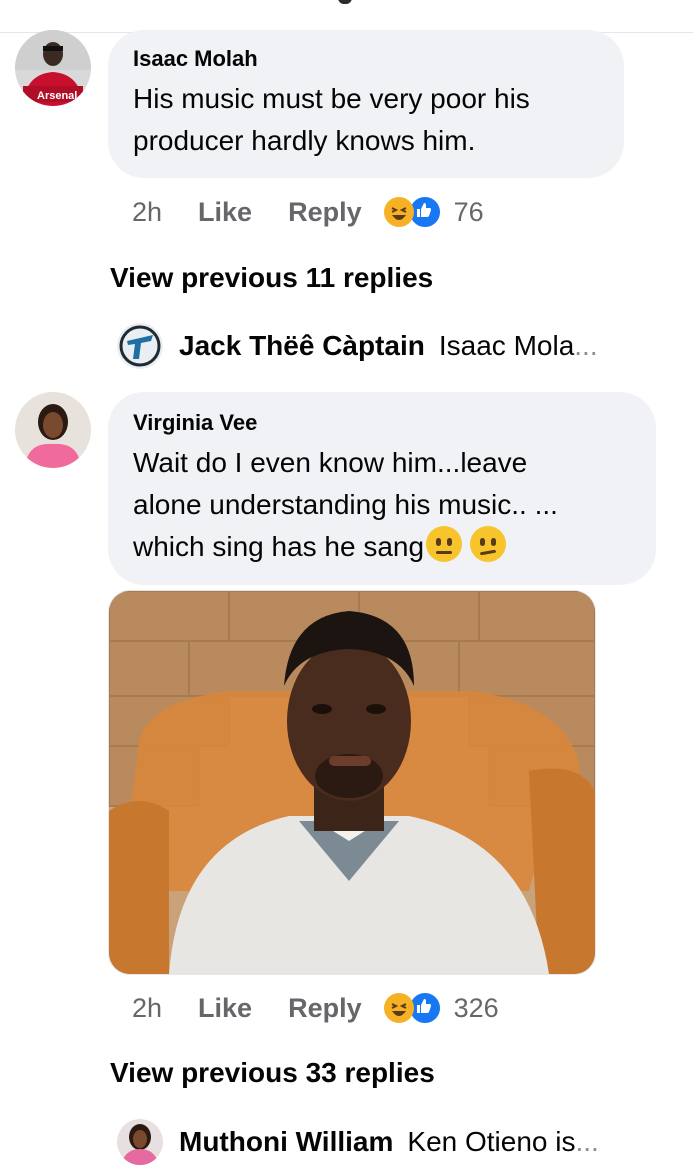  I want to click on comment-text-line: His music must be very poor his, so click(331, 98).